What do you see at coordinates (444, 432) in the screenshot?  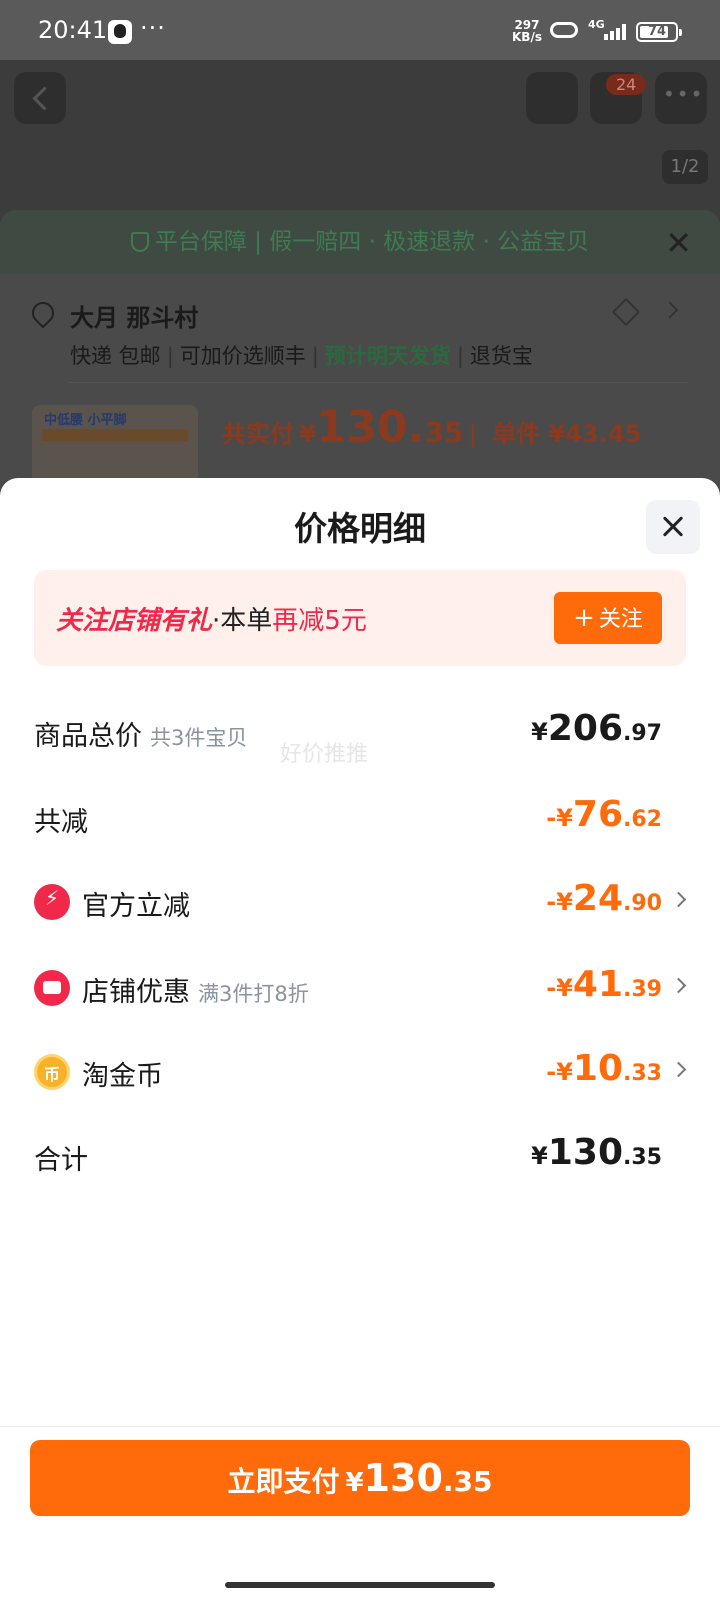 I see `pay-dec: 35` at bounding box center [444, 432].